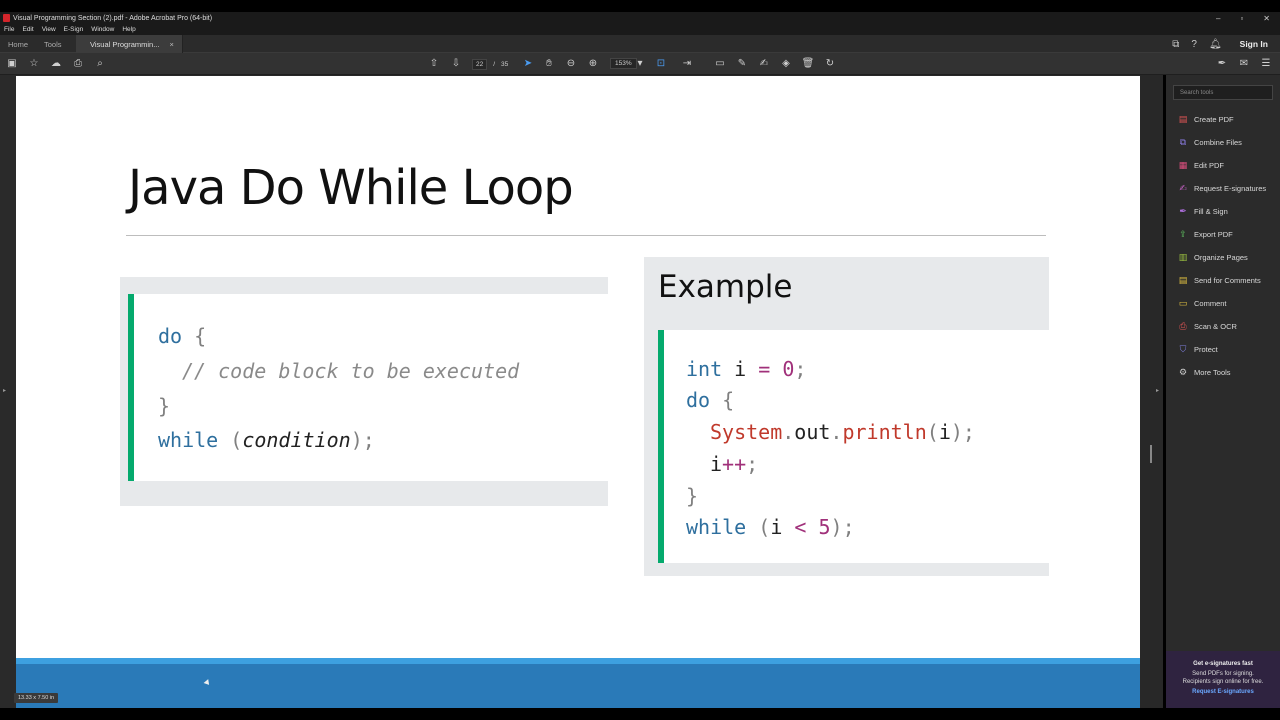  I want to click on tool-fill-sign: ✒ Fill & Sign, so click(1203, 211).